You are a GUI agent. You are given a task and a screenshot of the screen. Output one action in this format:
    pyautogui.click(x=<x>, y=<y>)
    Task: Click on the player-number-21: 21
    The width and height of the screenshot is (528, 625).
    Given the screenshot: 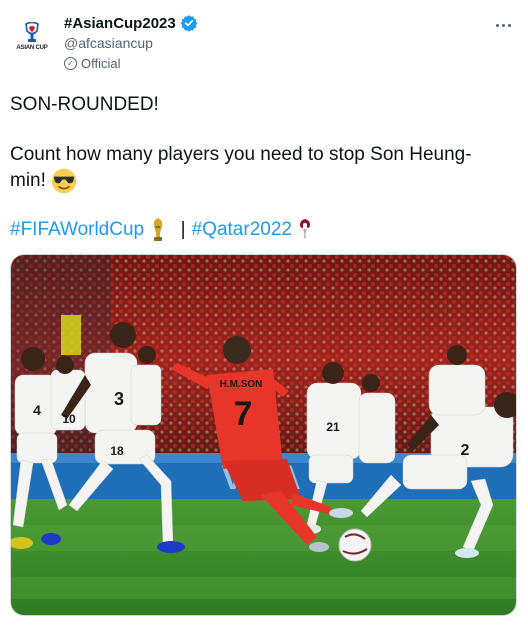 What is the action you would take?
    pyautogui.click(x=333, y=427)
    